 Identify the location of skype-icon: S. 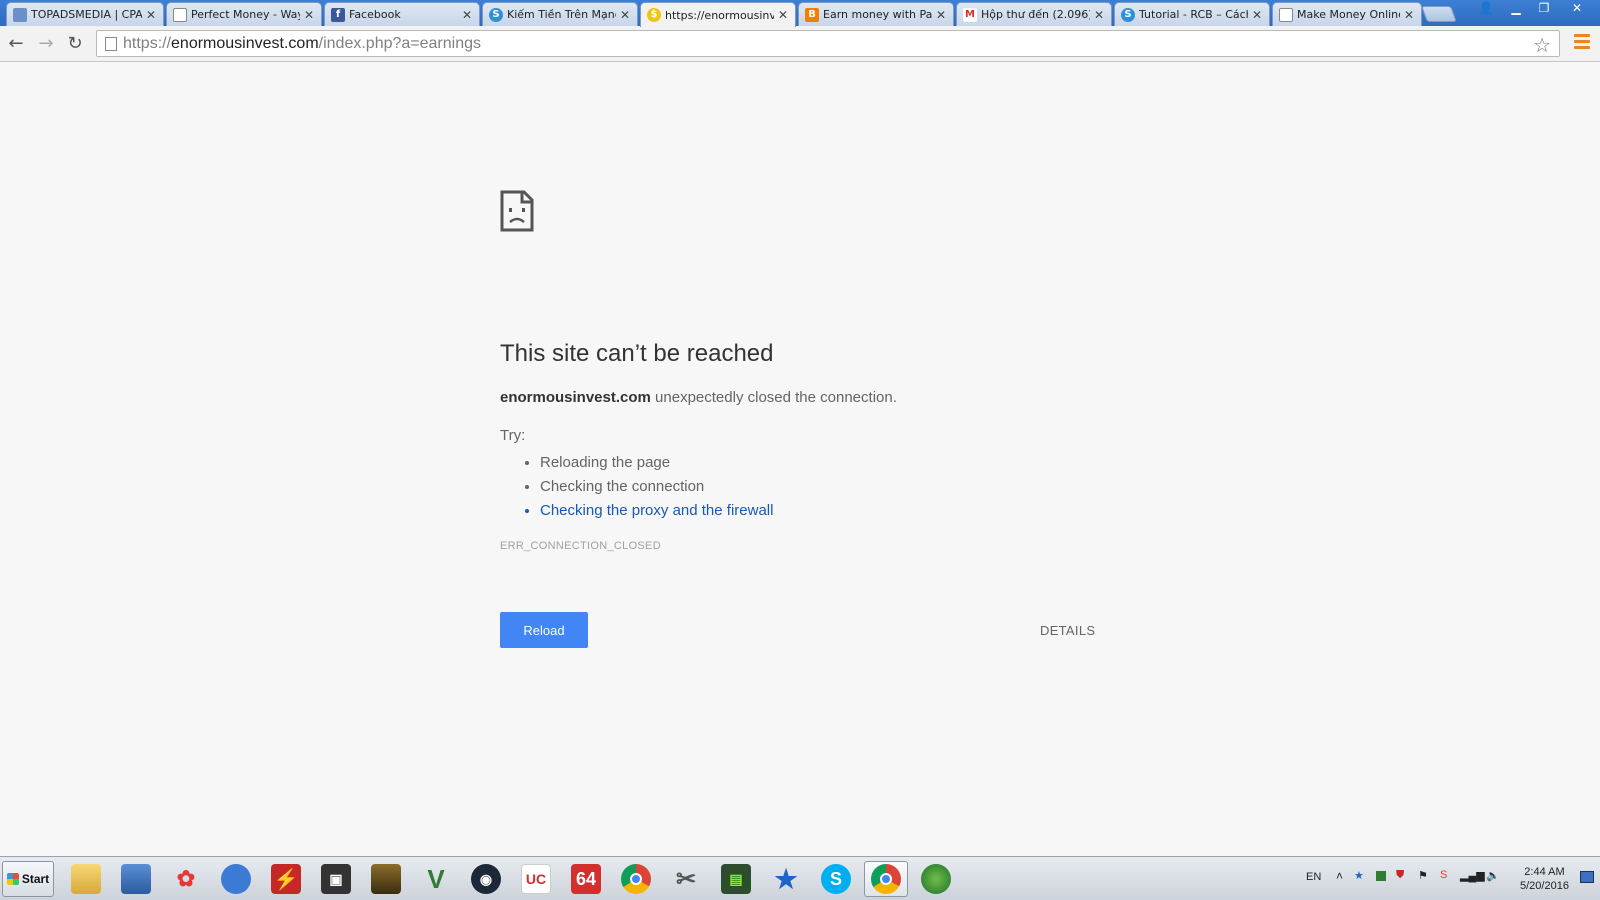
(836, 879).